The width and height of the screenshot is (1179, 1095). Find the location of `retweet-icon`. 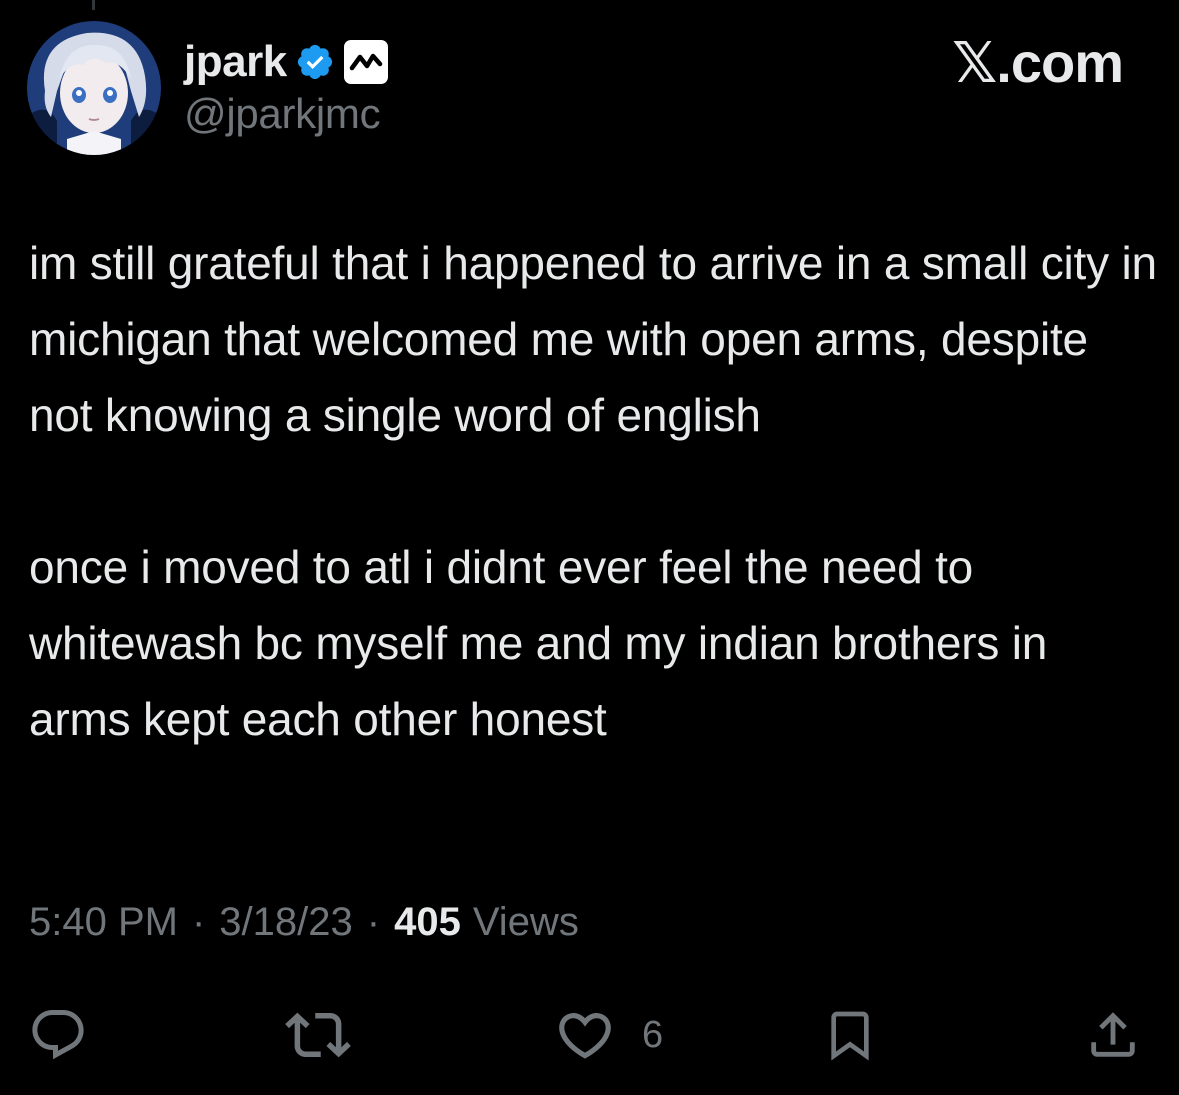

retweet-icon is located at coordinates (318, 1035).